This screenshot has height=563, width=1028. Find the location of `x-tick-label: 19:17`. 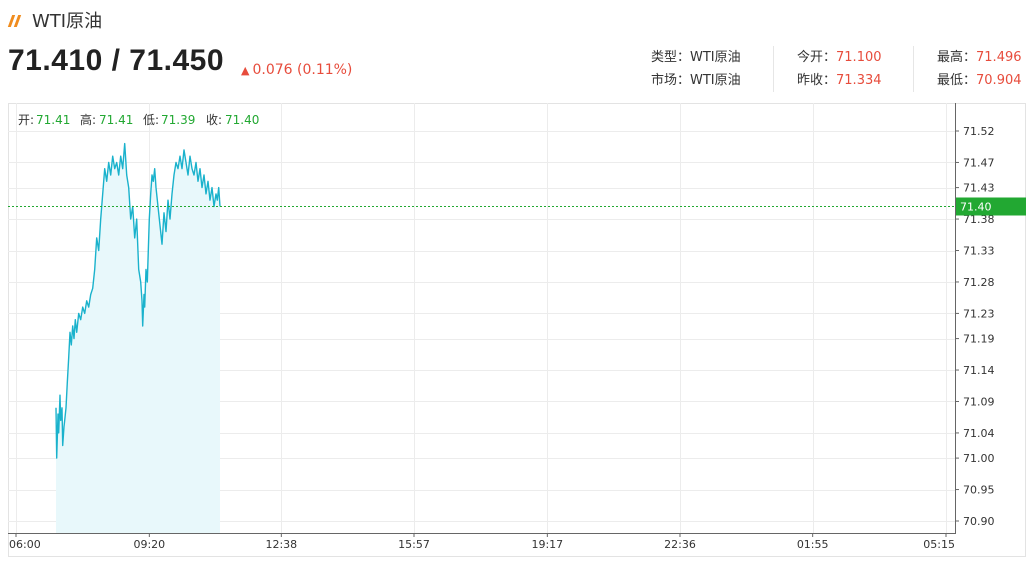

x-tick-label: 19:17 is located at coordinates (547, 544).